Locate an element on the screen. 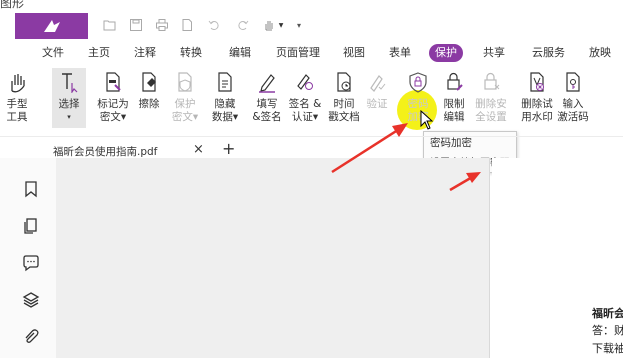 The width and height of the screenshot is (623, 358). mark-redaction-icon is located at coordinates (113, 82).